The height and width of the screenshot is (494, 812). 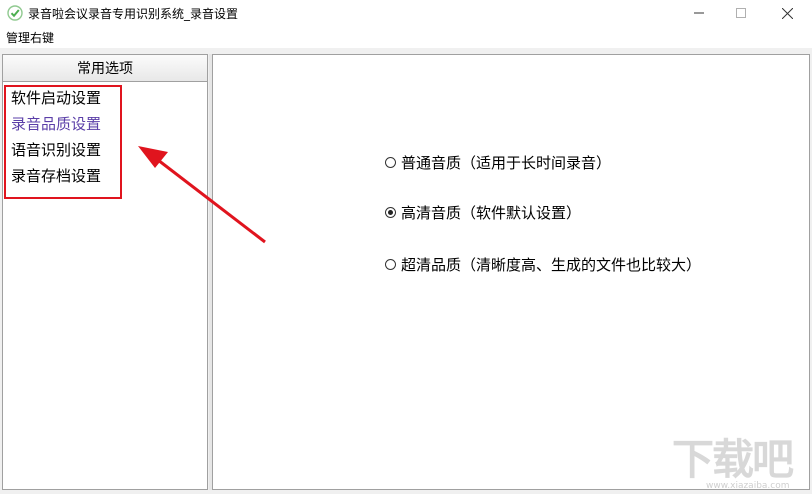 What do you see at coordinates (202, 195) in the screenshot?
I see `annotation-arrow-icon` at bounding box center [202, 195].